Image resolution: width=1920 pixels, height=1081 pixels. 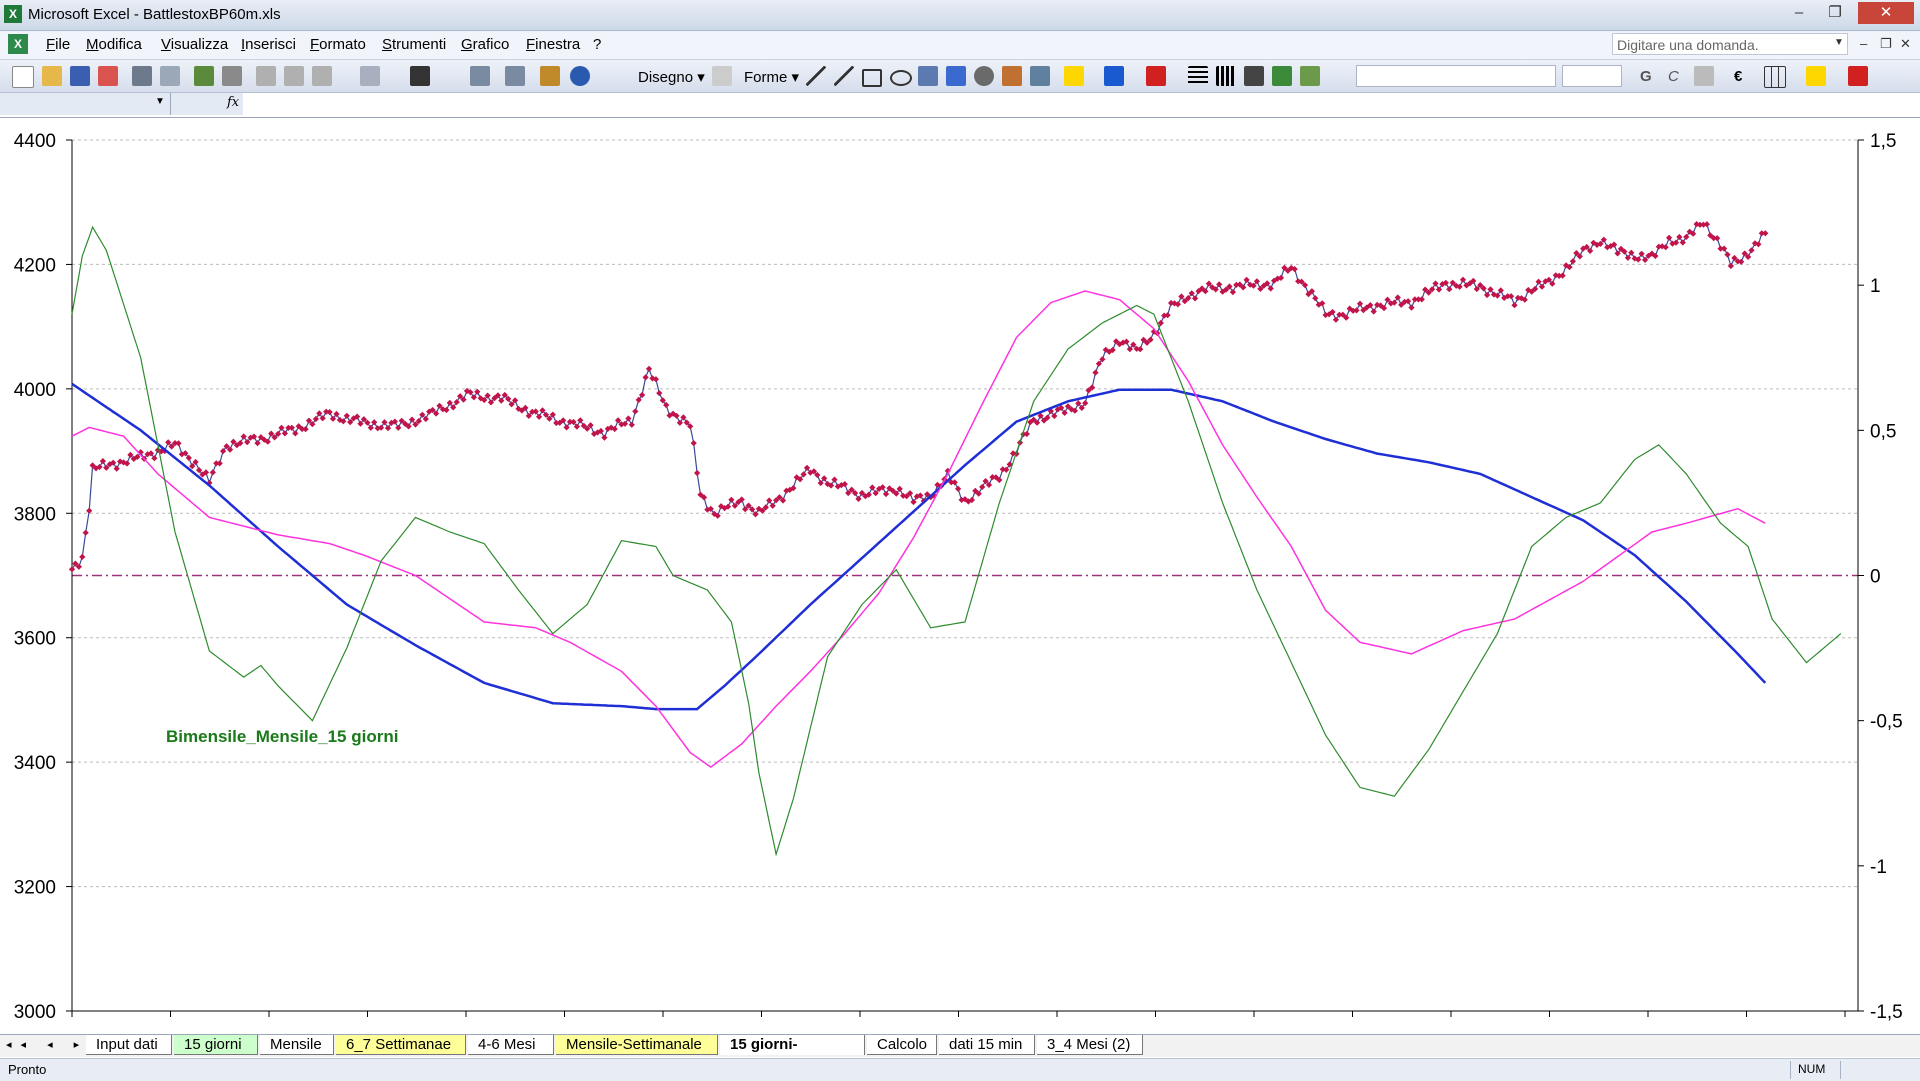 What do you see at coordinates (1816, 76) in the screenshot?
I see `highlight-icon` at bounding box center [1816, 76].